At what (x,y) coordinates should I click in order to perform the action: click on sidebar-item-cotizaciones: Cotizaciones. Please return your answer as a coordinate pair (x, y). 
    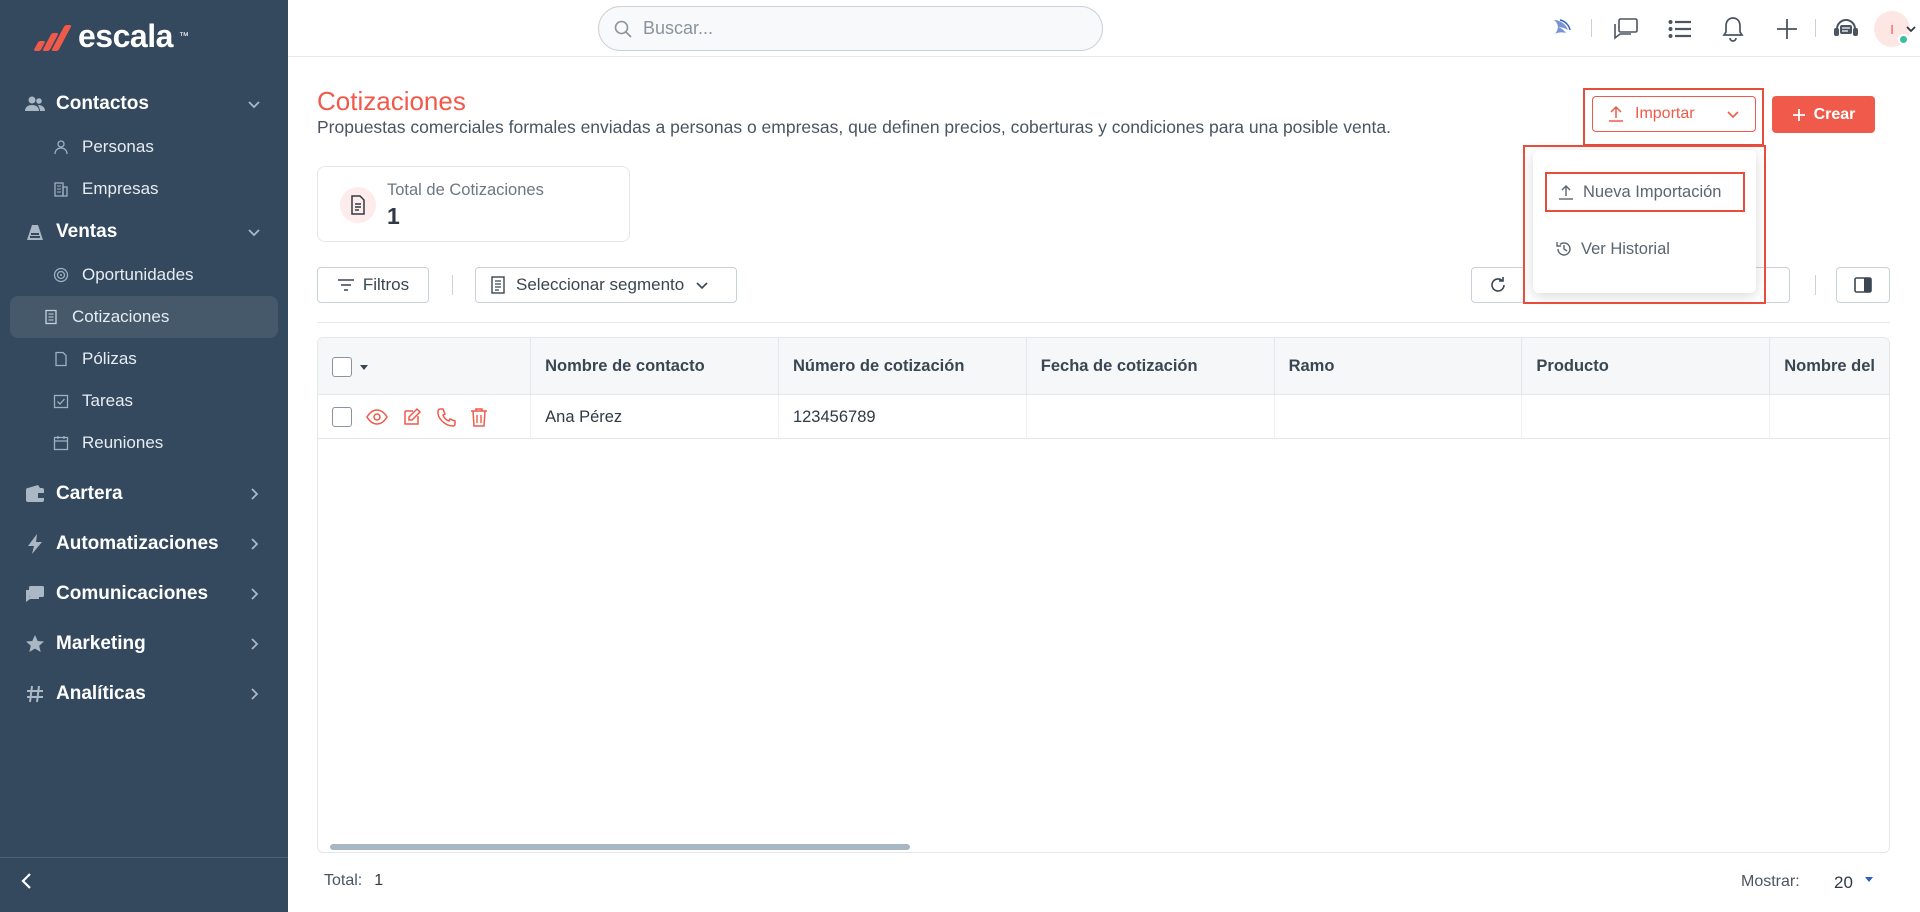
    Looking at the image, I should click on (144, 317).